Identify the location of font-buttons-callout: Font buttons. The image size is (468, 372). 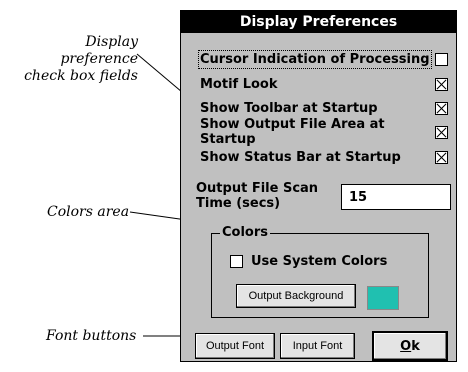
(91, 336).